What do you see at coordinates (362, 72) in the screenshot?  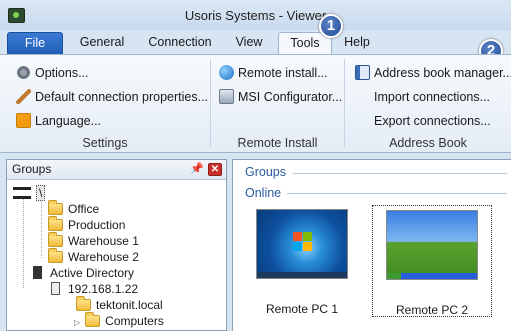 I see `address-book-icon` at bounding box center [362, 72].